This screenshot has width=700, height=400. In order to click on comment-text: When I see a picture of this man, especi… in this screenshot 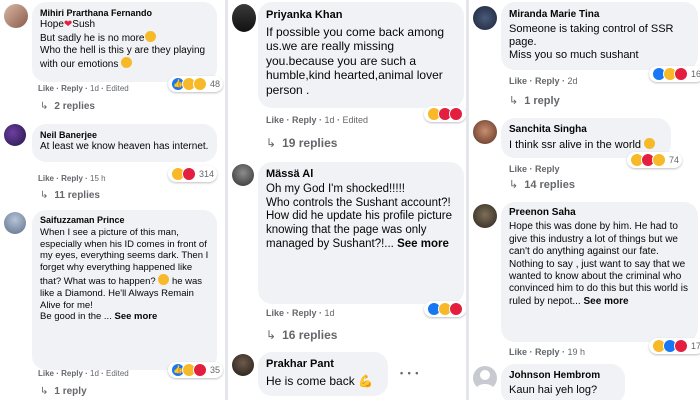, I will do `click(124, 274)`.